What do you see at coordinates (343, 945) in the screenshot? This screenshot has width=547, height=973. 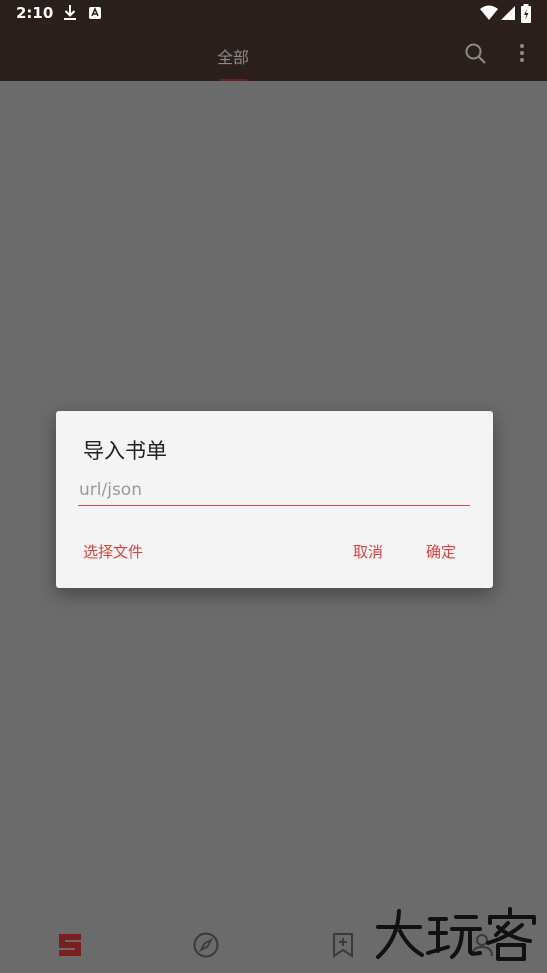 I see `bookmark-add-icon` at bounding box center [343, 945].